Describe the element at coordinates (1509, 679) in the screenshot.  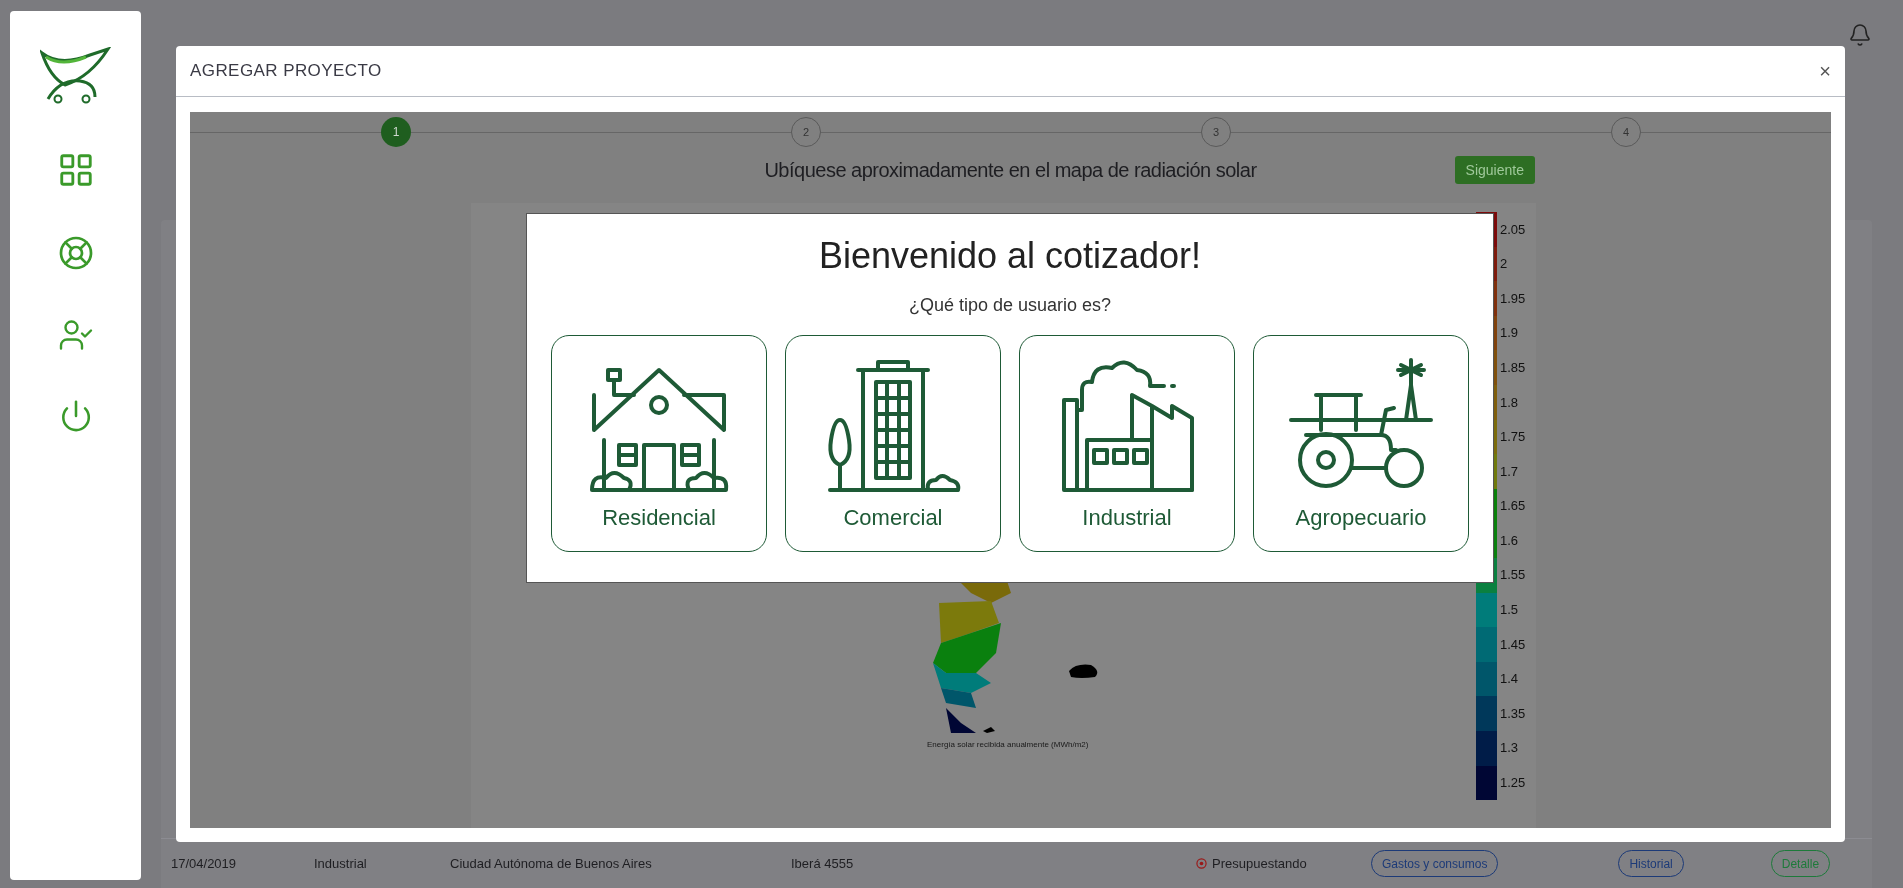
I see `legend-label: 1.4` at that location.